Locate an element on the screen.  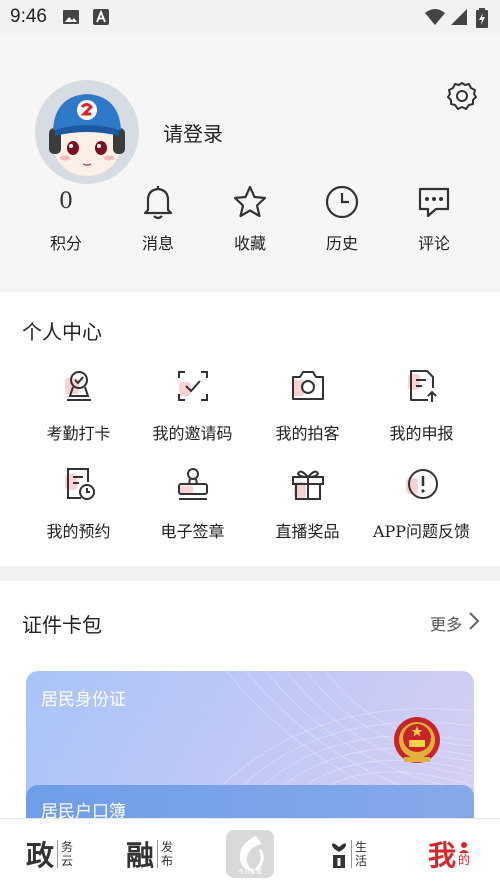
tab-government: 政 务云 is located at coordinates (49, 854).